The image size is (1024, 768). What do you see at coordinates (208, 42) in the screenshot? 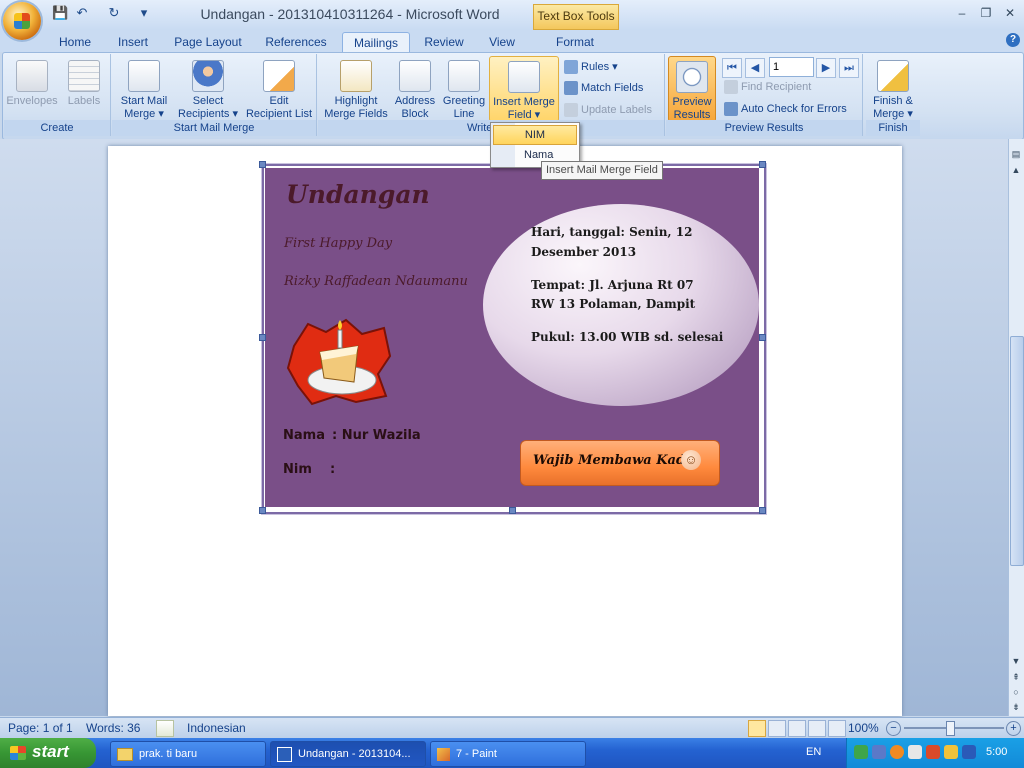
I see `tab-page-layout: Page Layout` at bounding box center [208, 42].